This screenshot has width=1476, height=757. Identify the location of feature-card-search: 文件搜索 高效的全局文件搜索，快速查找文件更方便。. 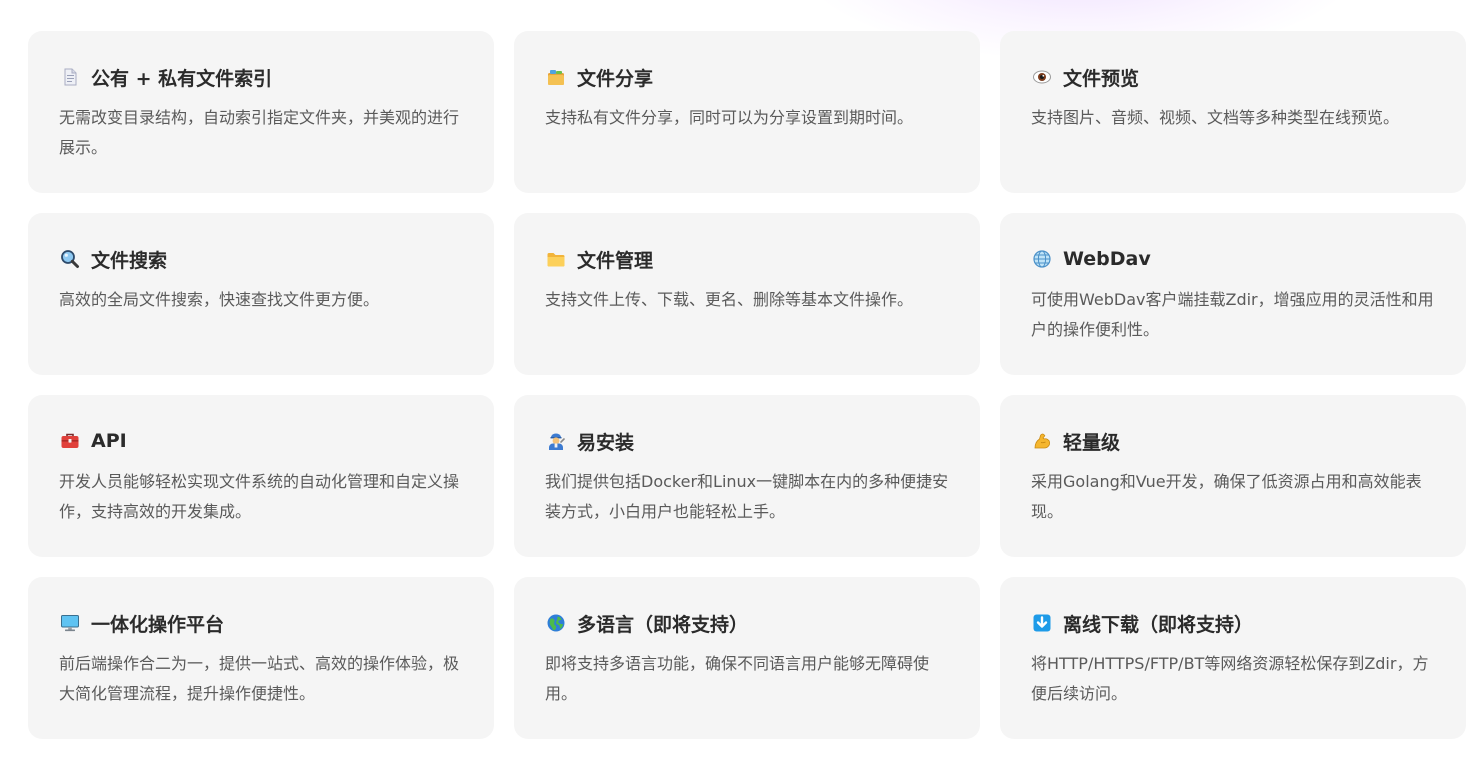
(261, 294).